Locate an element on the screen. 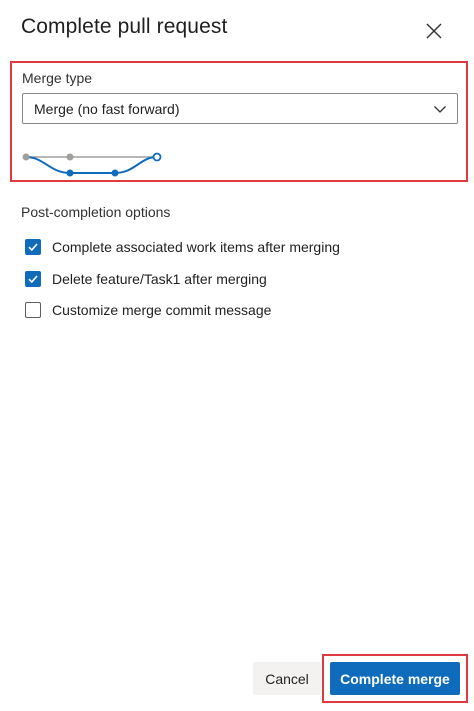 The width and height of the screenshot is (474, 711). checkbox-complete-work-items is located at coordinates (33, 247).